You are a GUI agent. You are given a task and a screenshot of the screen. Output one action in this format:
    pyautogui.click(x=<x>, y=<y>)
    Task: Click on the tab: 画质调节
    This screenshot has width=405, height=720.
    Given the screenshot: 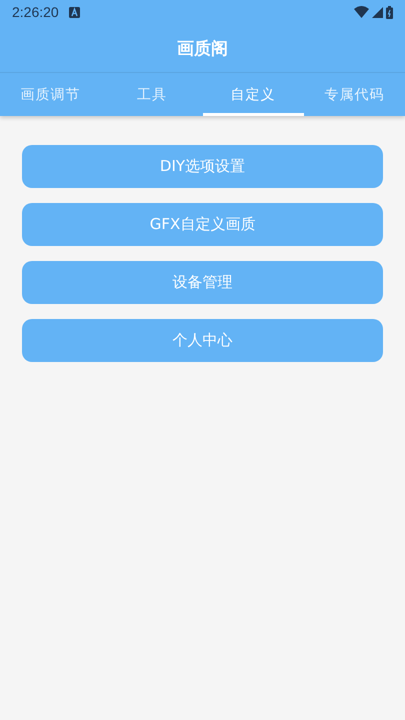 What is the action you would take?
    pyautogui.click(x=51, y=94)
    